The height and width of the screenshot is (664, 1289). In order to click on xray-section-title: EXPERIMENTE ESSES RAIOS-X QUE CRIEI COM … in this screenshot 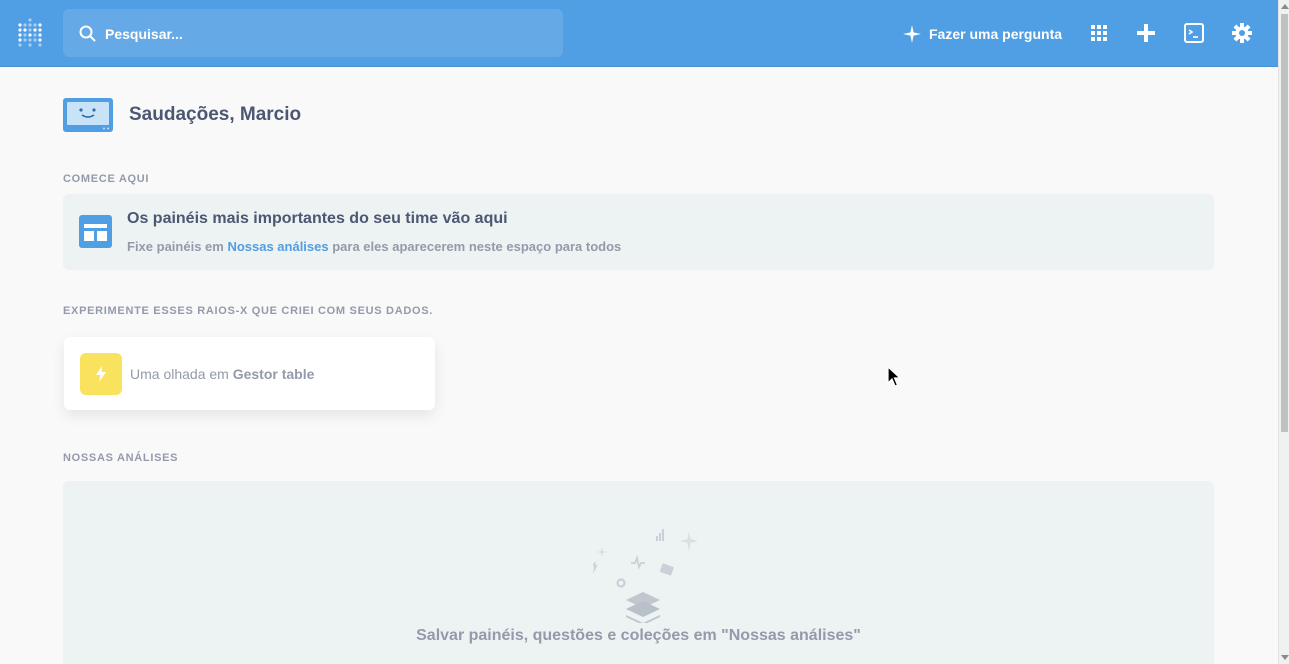, I will do `click(248, 311)`.